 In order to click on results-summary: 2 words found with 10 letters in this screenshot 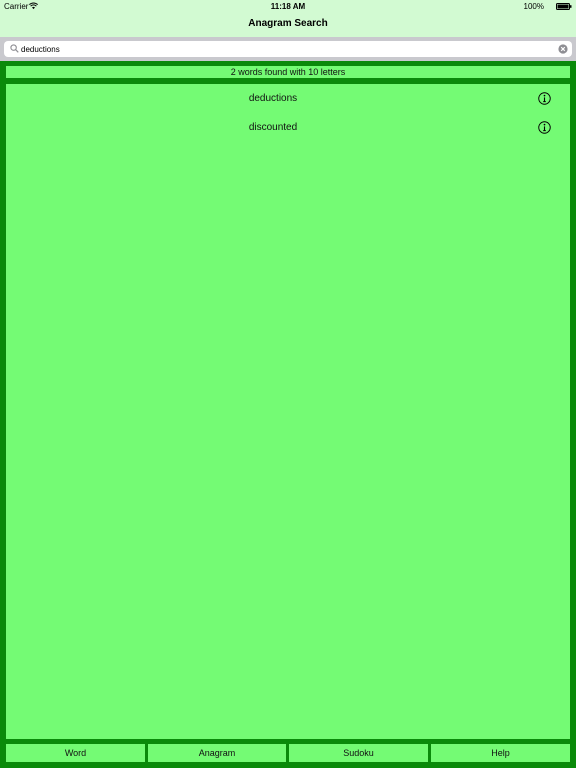, I will do `click(288, 72)`.